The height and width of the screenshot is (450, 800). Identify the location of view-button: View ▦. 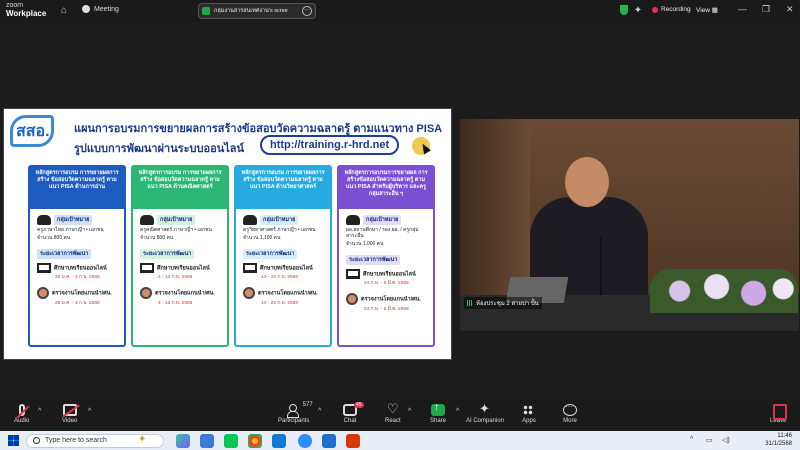
(707, 10).